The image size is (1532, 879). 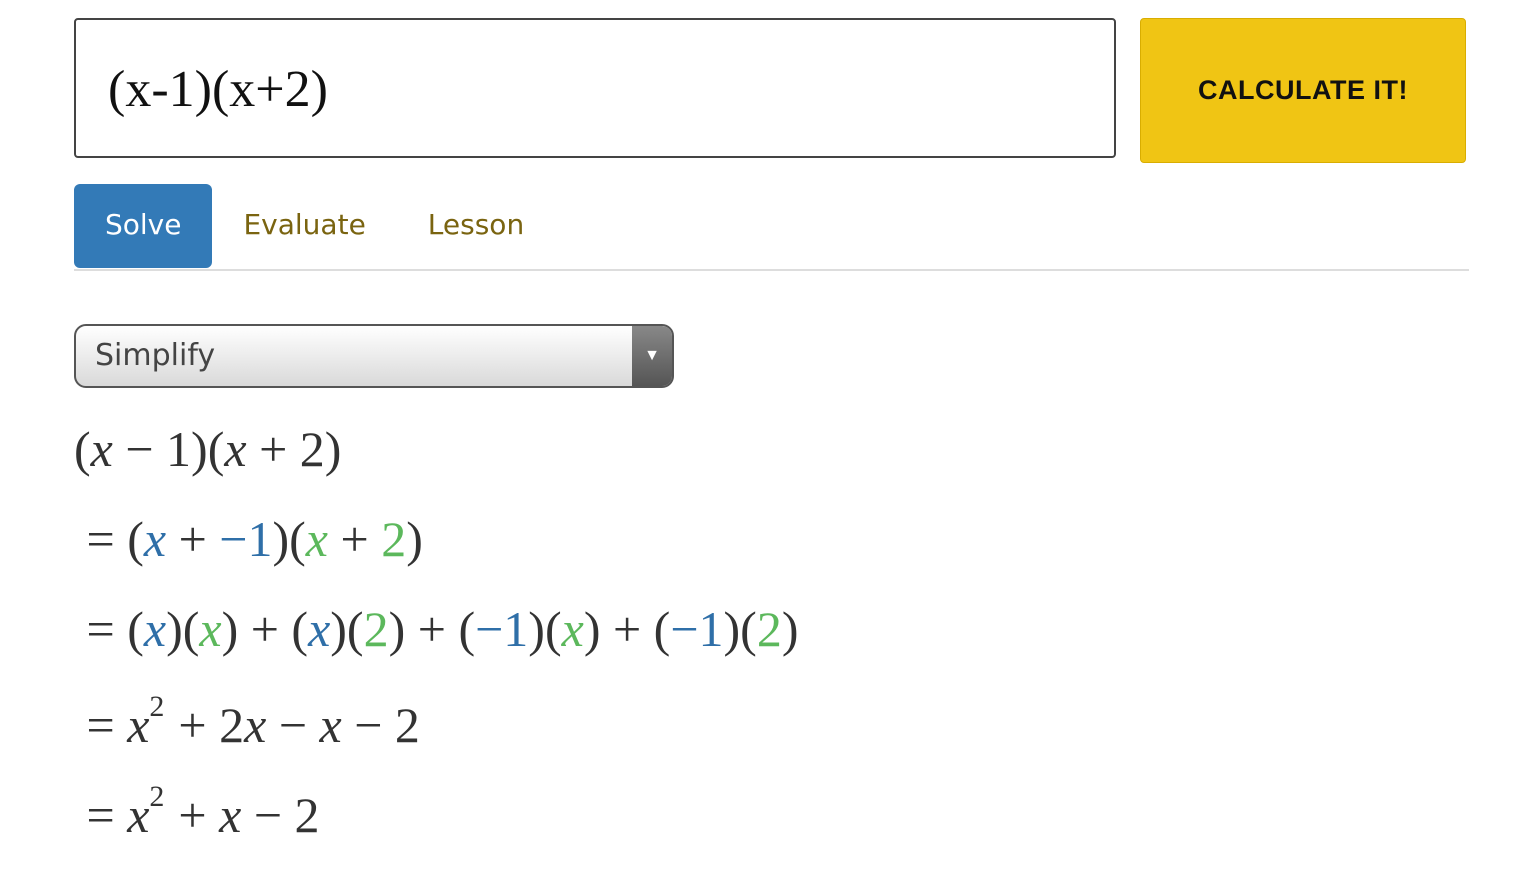 I want to click on calculate-button: CALCULATE IT!, so click(x=1303, y=90).